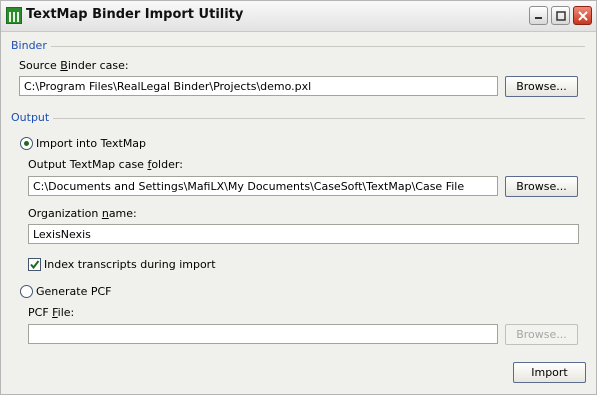 This screenshot has width=597, height=395. What do you see at coordinates (29, 45) in the screenshot?
I see `binder-section-label: Binder` at bounding box center [29, 45].